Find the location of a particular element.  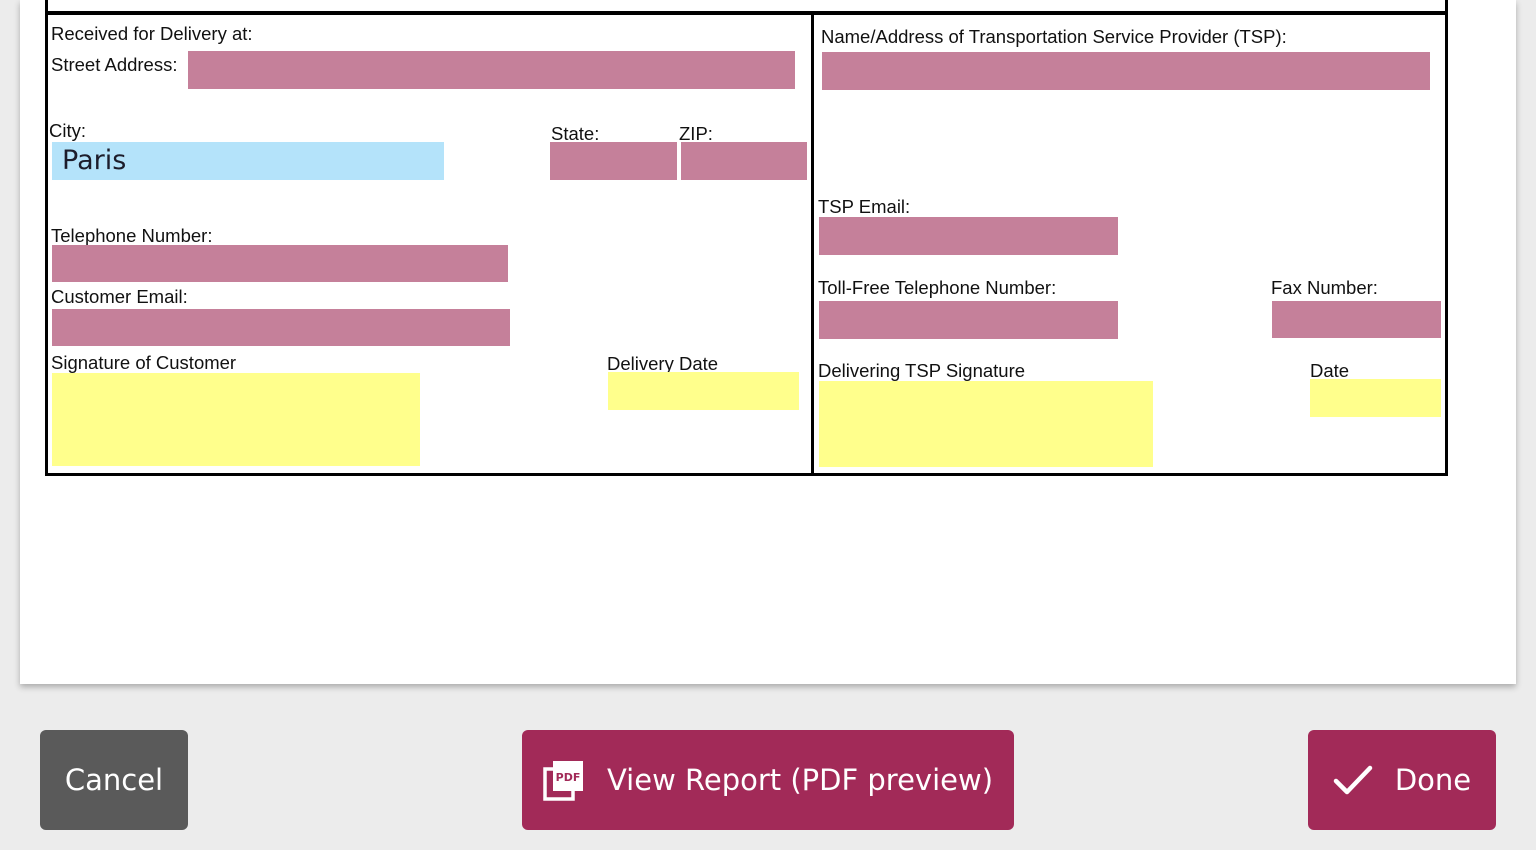

toll-free-telephone-label: Toll-Free Telephone Number: is located at coordinates (937, 287).